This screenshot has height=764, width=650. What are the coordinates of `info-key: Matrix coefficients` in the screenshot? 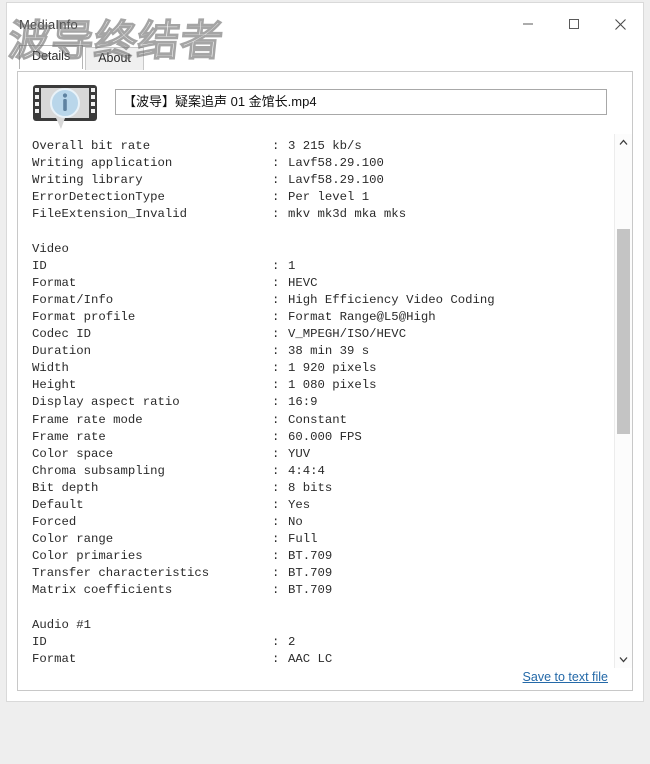 It's located at (102, 590).